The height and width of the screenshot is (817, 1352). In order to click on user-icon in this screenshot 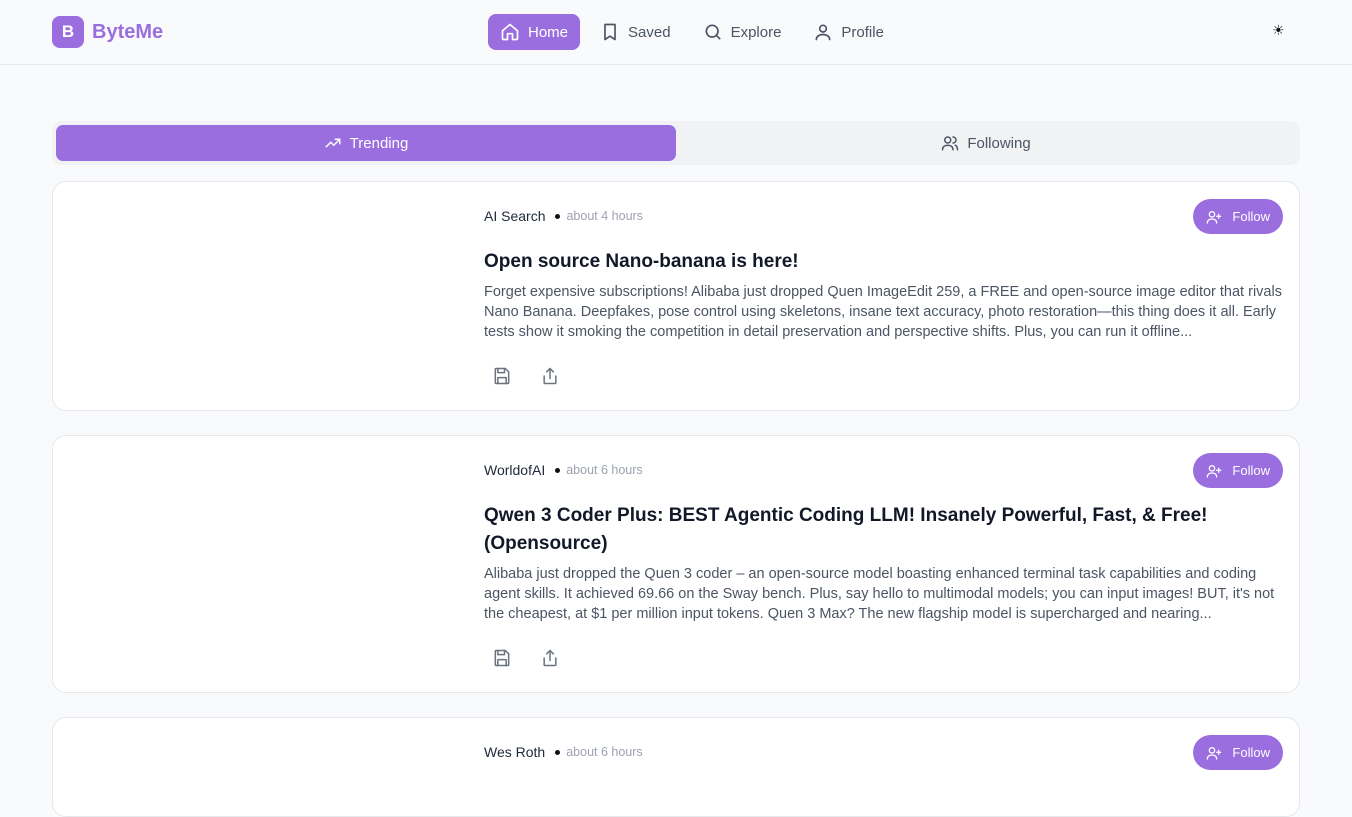, I will do `click(823, 32)`.